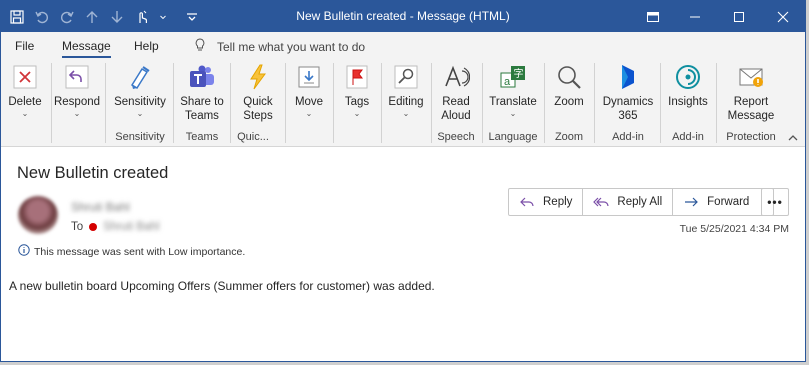  Describe the element at coordinates (93, 173) in the screenshot. I see `message-subject: New Bulletin created` at that location.